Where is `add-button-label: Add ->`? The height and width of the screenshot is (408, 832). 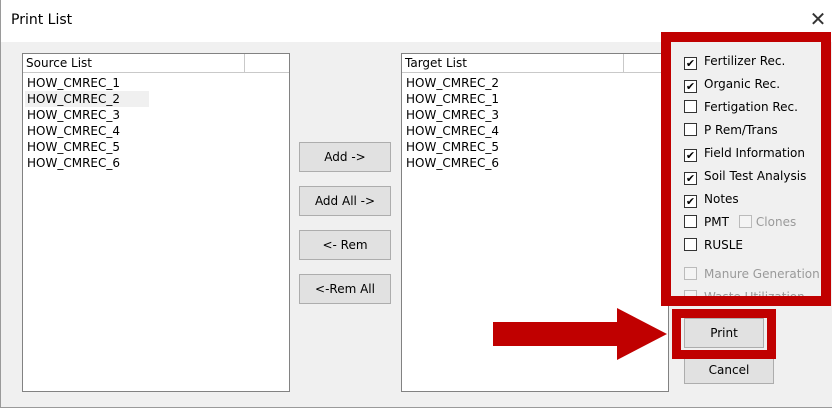 add-button-label: Add -> is located at coordinates (345, 157).